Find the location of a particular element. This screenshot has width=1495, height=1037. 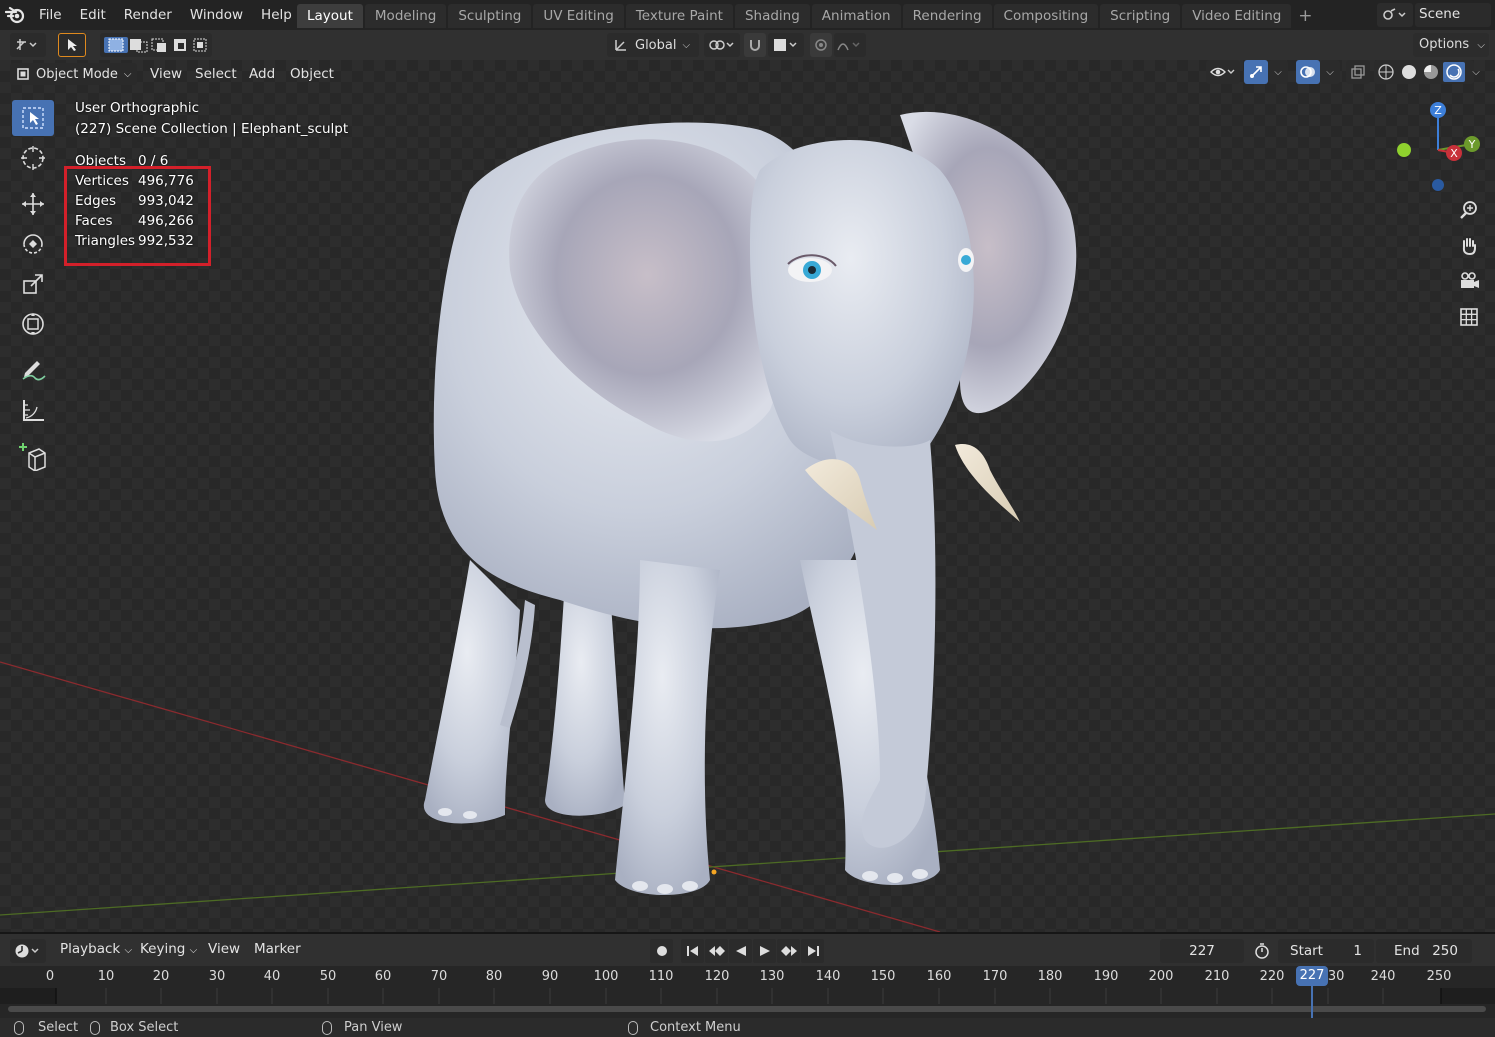

tool-rotate is located at coordinates (33, 244).